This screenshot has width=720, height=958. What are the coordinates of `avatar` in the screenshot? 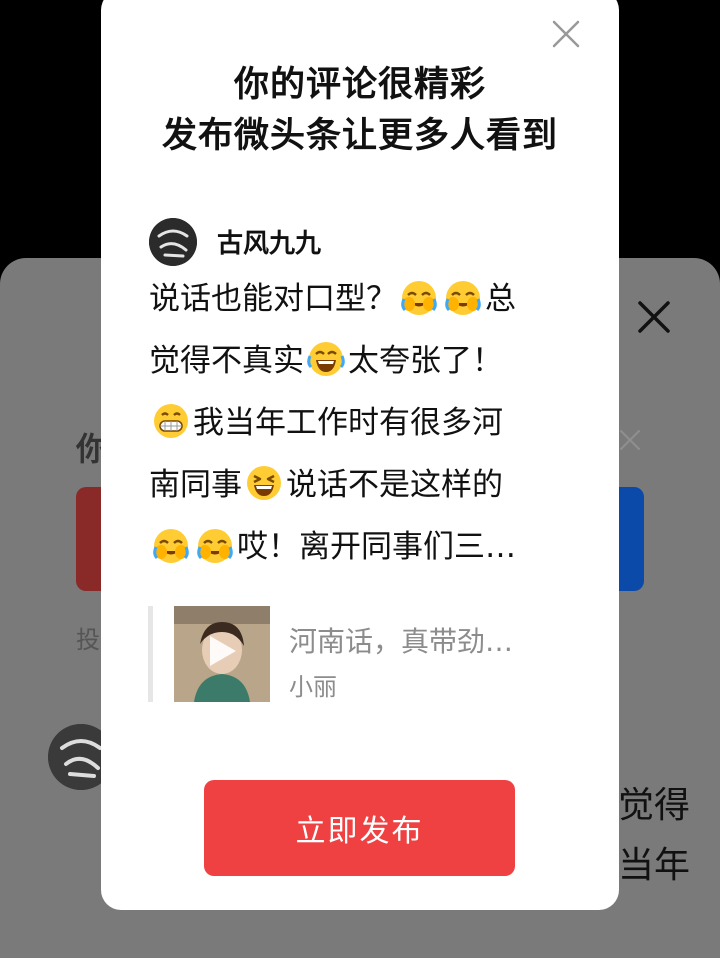 It's located at (173, 242).